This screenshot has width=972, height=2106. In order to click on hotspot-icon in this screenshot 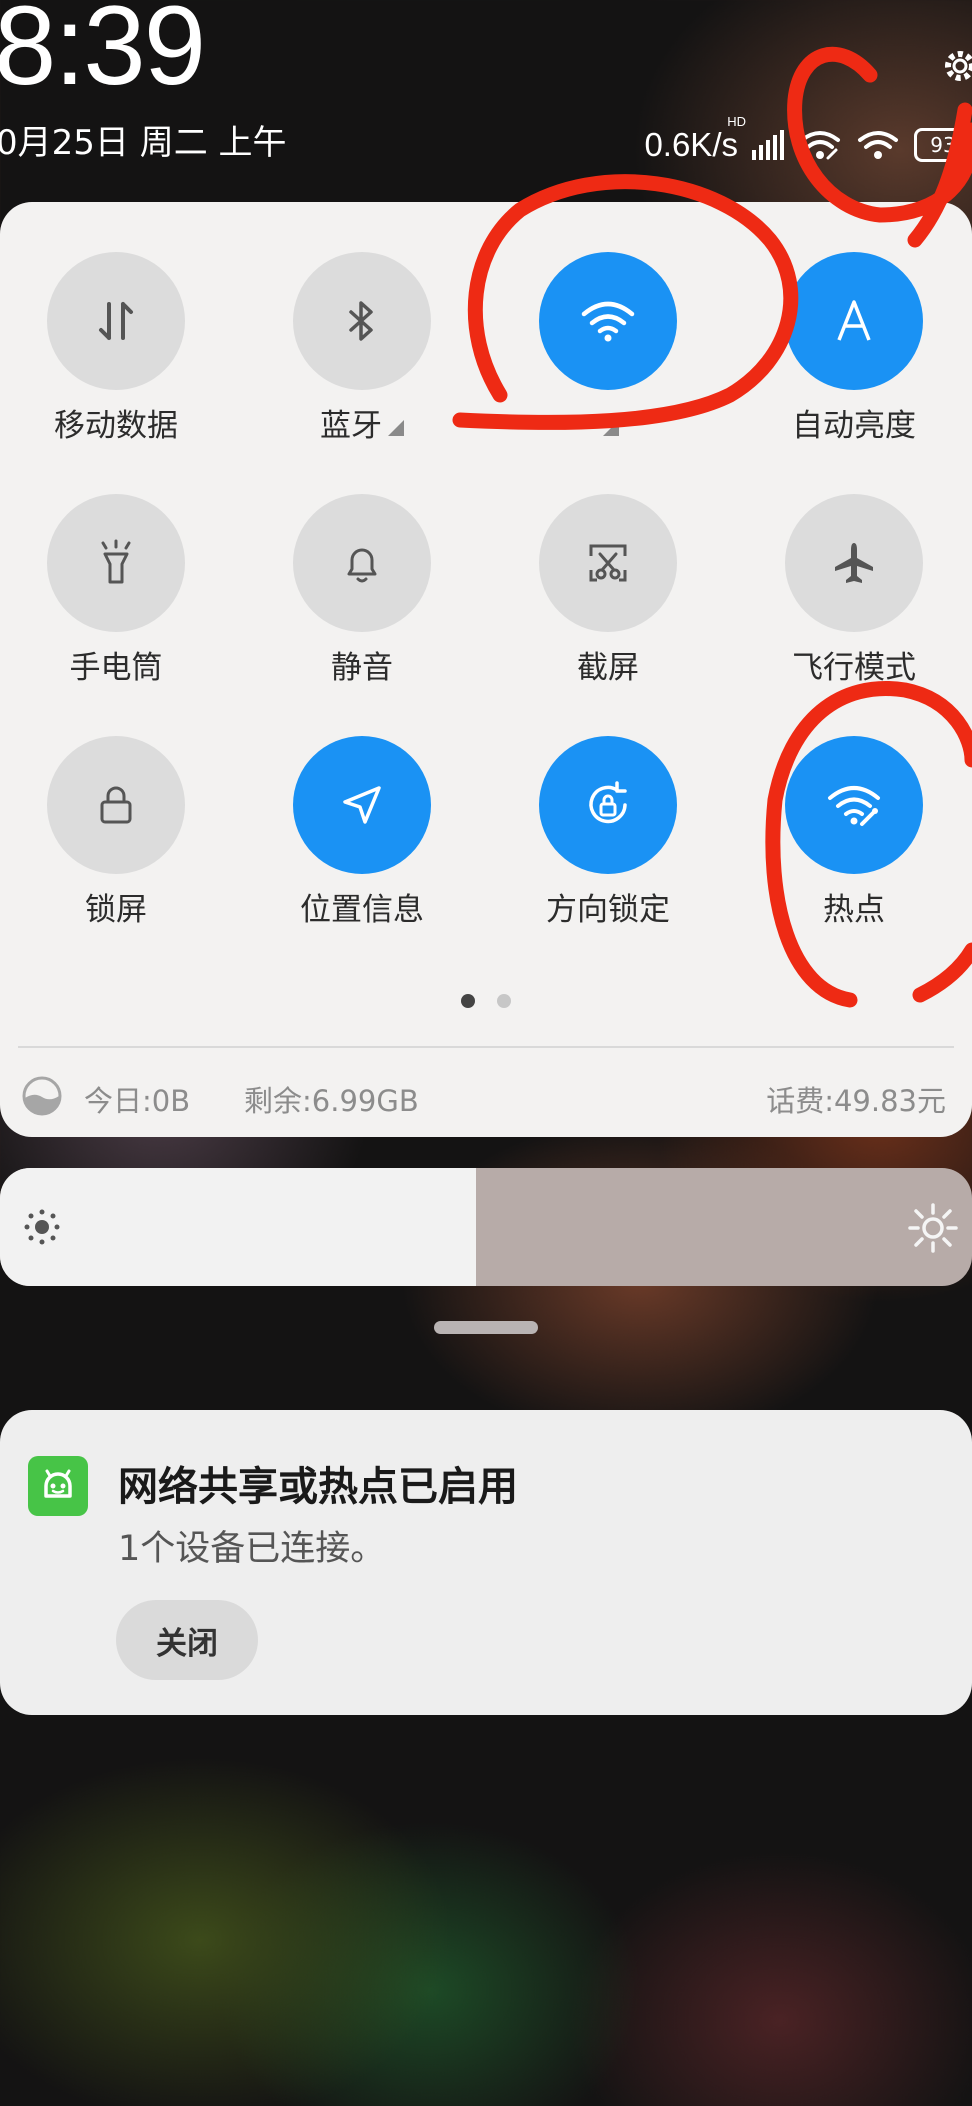, I will do `click(854, 805)`.